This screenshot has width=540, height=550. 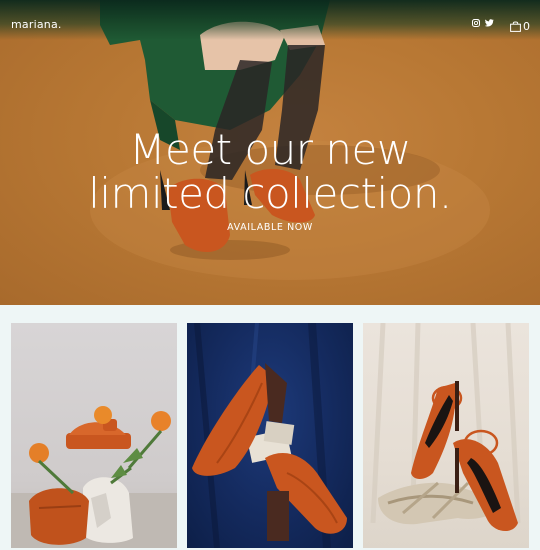 What do you see at coordinates (489, 23) in the screenshot?
I see `twitter-icon` at bounding box center [489, 23].